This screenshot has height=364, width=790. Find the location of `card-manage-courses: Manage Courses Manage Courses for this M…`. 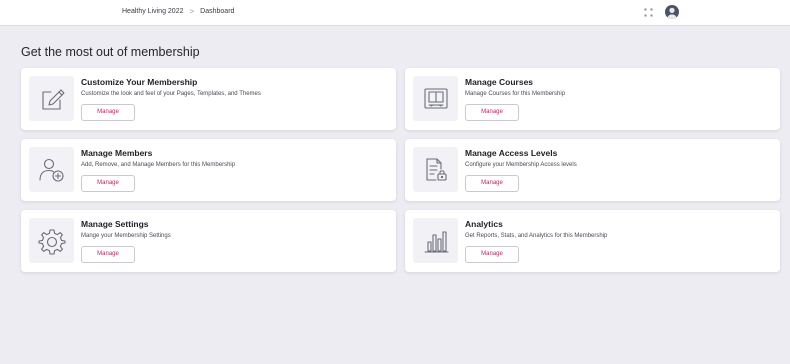

card-manage-courses: Manage Courses Manage Courses for this M… is located at coordinates (592, 99).